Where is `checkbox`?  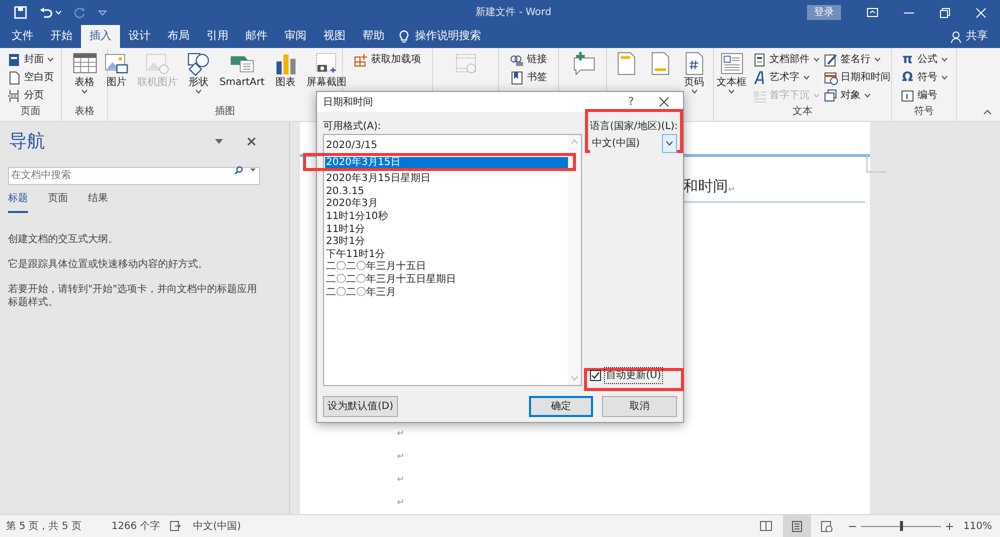 checkbox is located at coordinates (595, 375).